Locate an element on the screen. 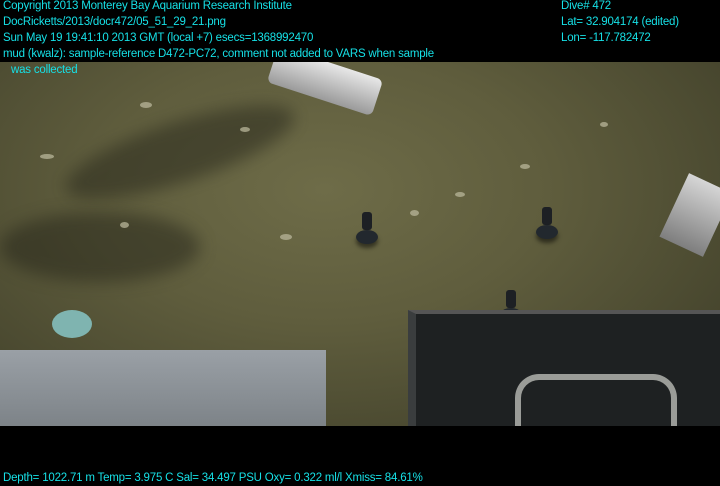 This screenshot has width=720, height=486. manipulator-claw is located at coordinates (689, 215).